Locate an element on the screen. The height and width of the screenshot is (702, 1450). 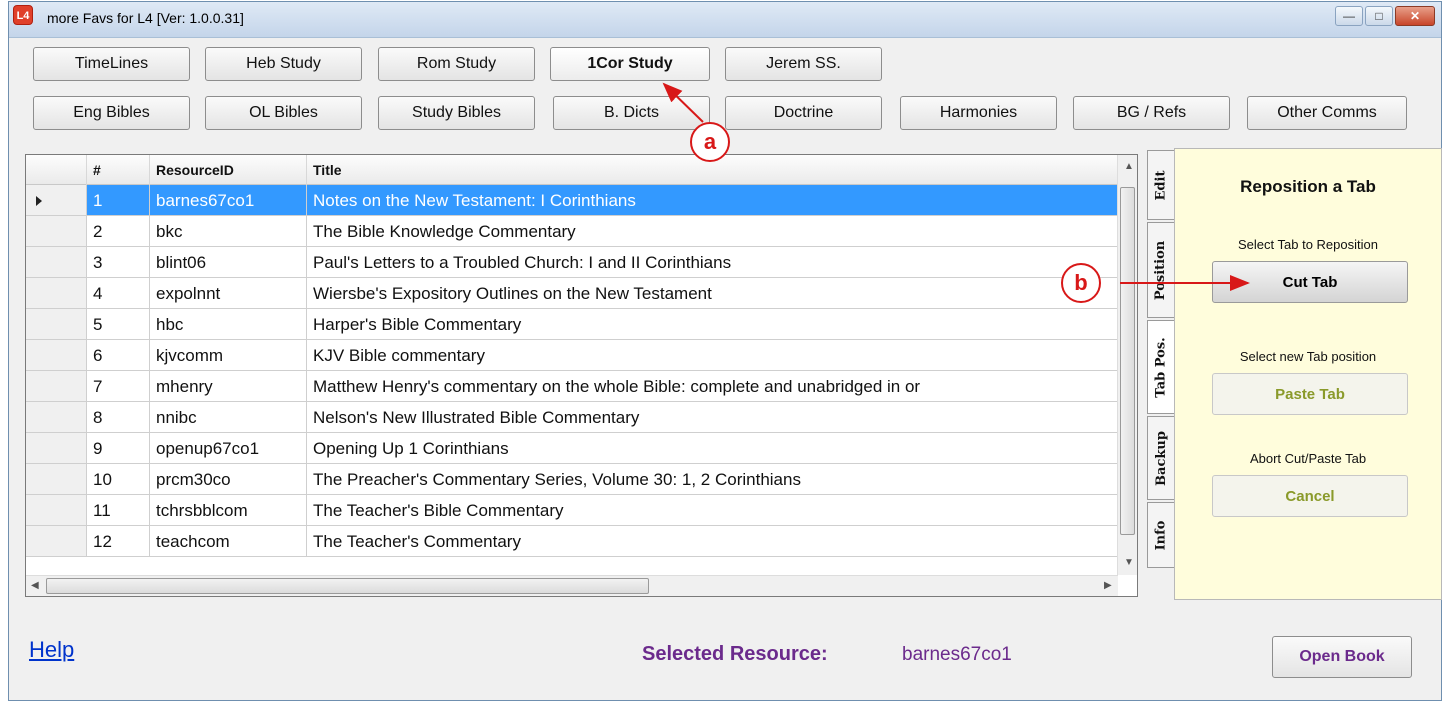
tab-study-bibles: Study Bibles is located at coordinates (456, 113).